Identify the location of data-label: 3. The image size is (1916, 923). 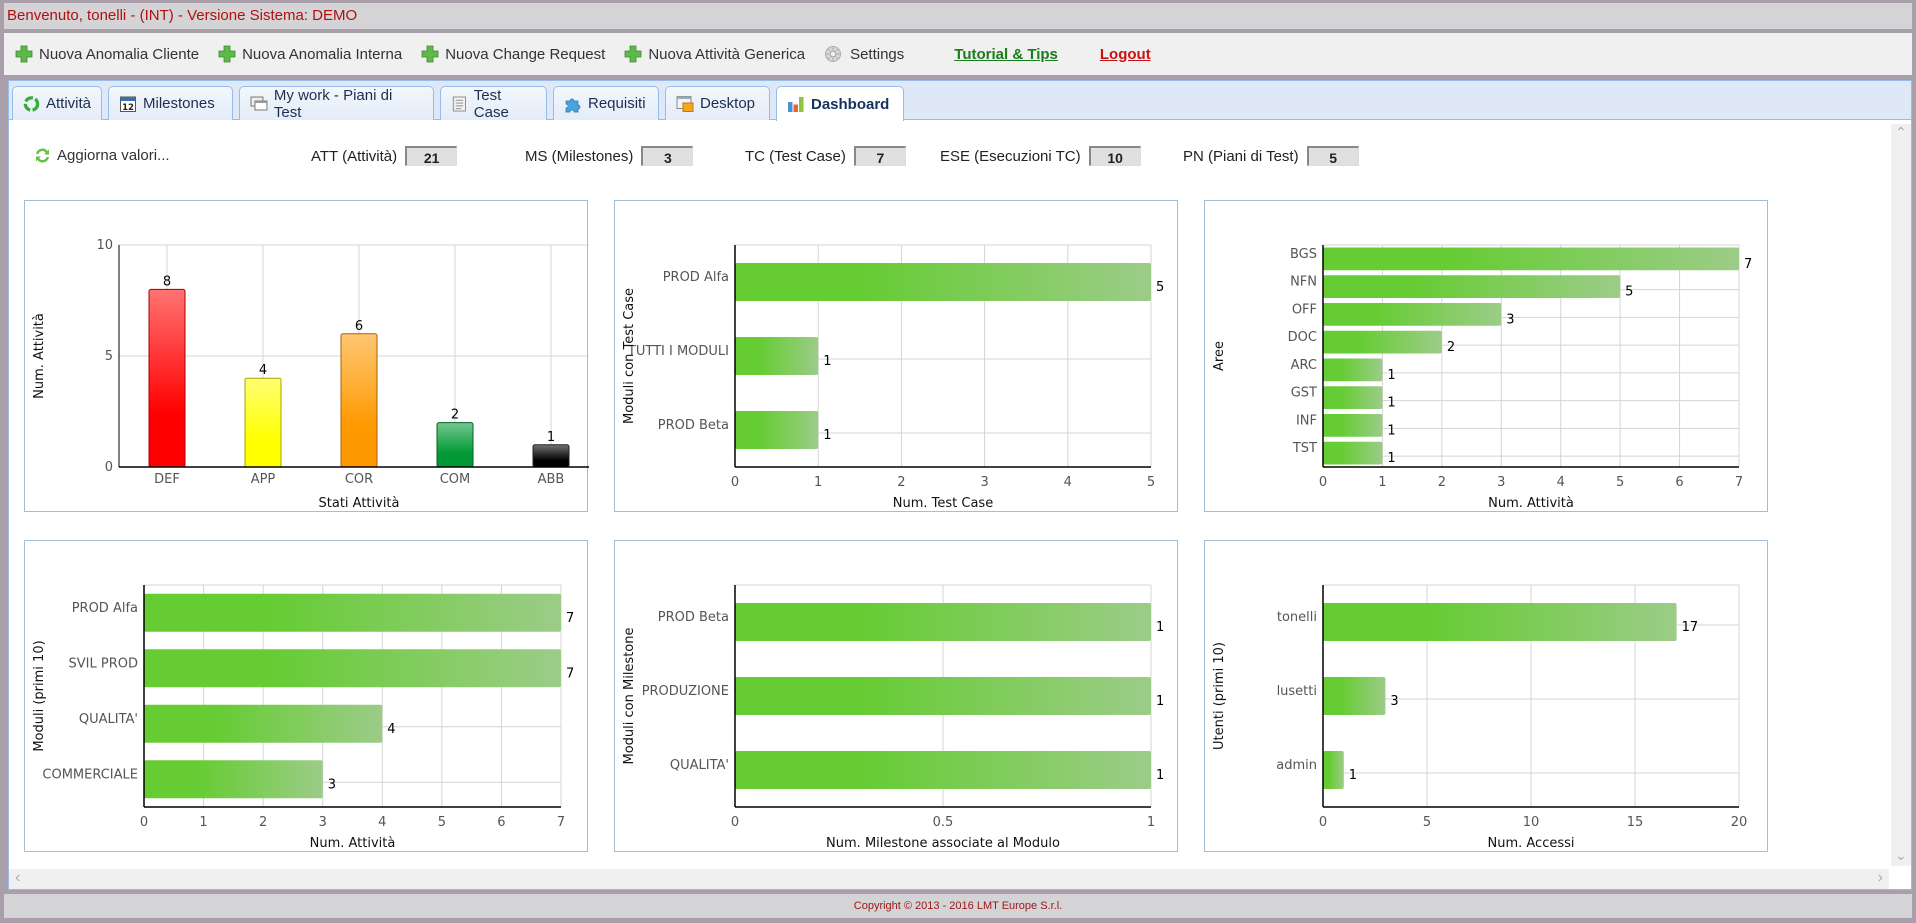
(1510, 319).